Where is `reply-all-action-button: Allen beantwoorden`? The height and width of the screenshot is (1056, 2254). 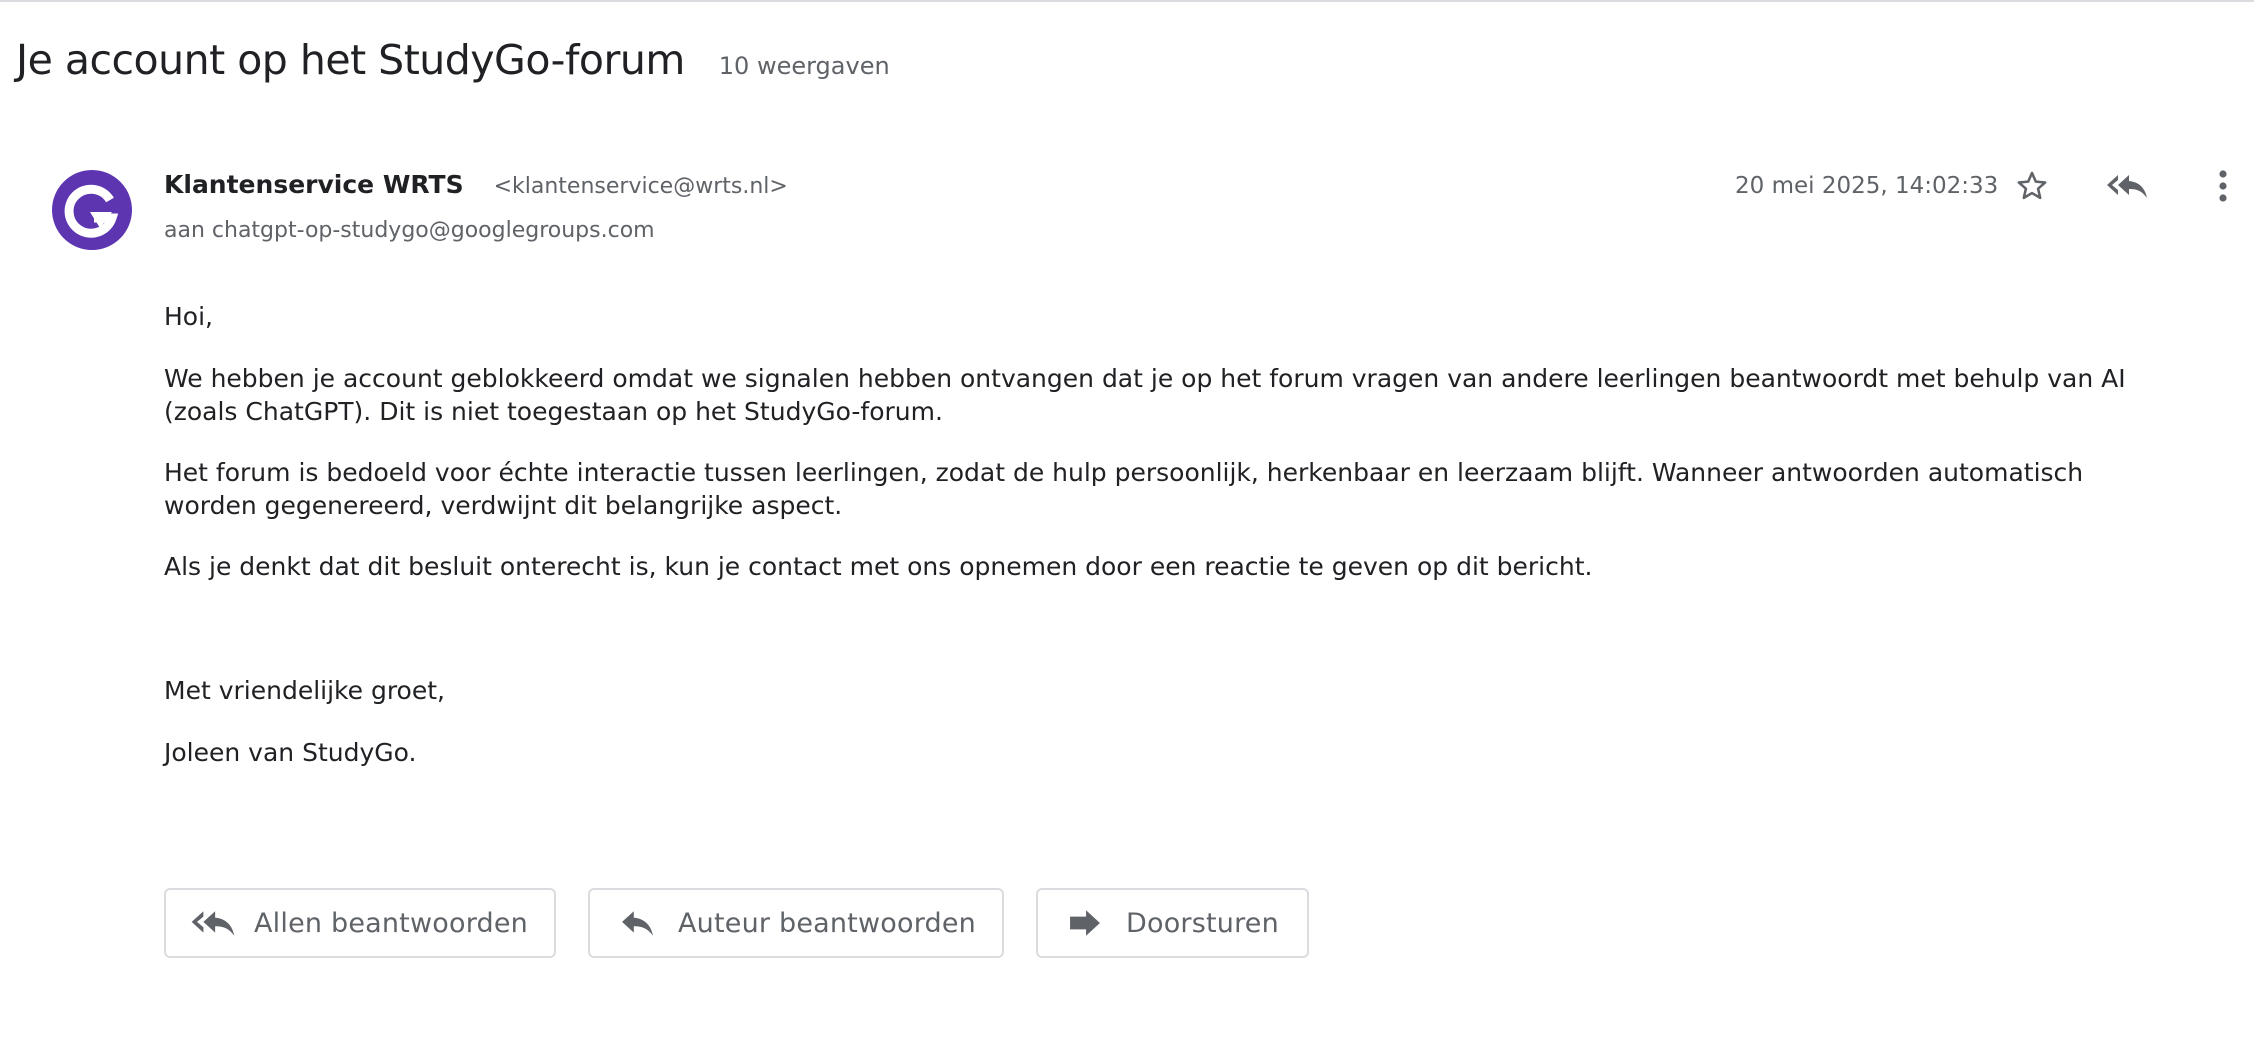 reply-all-action-button: Allen beantwoorden is located at coordinates (360, 923).